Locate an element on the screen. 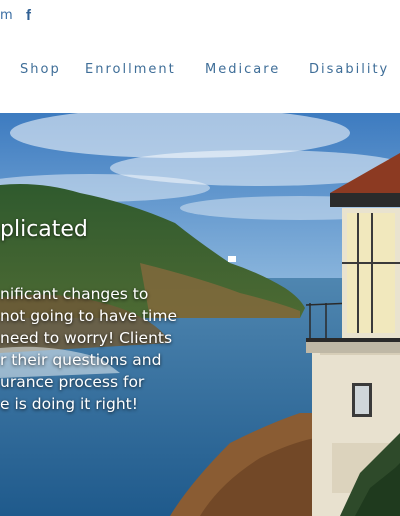 This screenshot has width=400, height=516. email-link: m is located at coordinates (6, 15).